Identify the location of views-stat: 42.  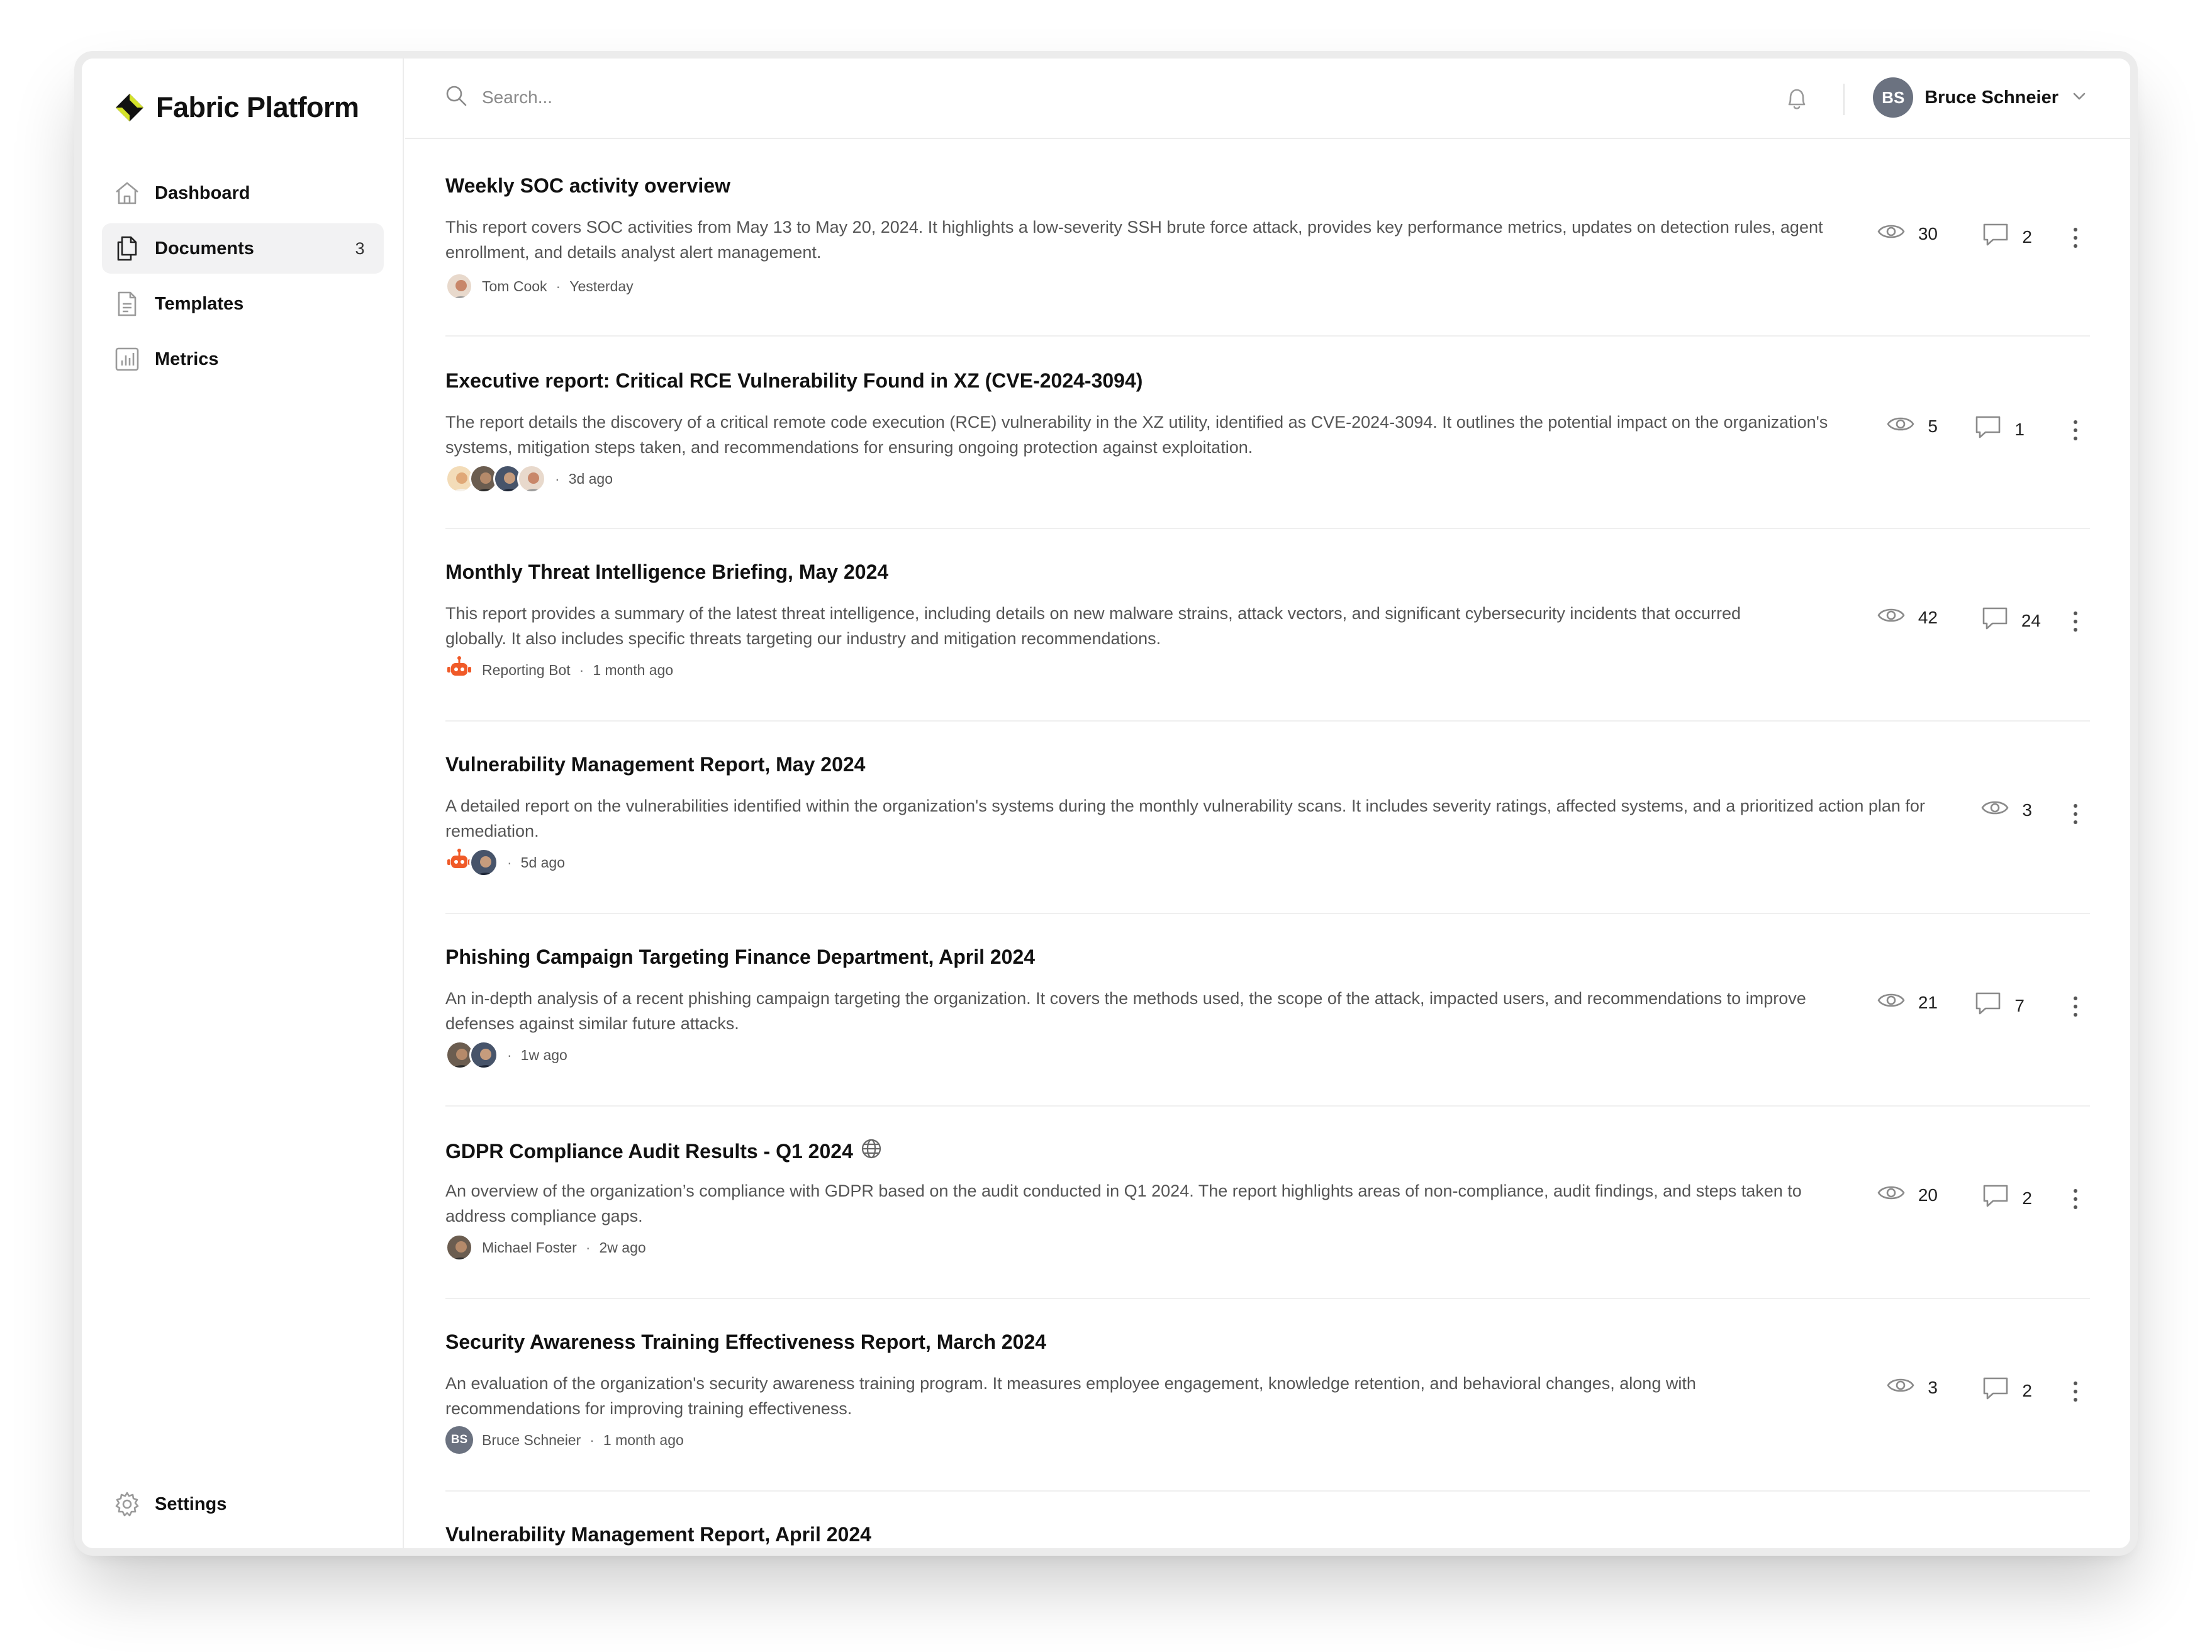
(1907, 617).